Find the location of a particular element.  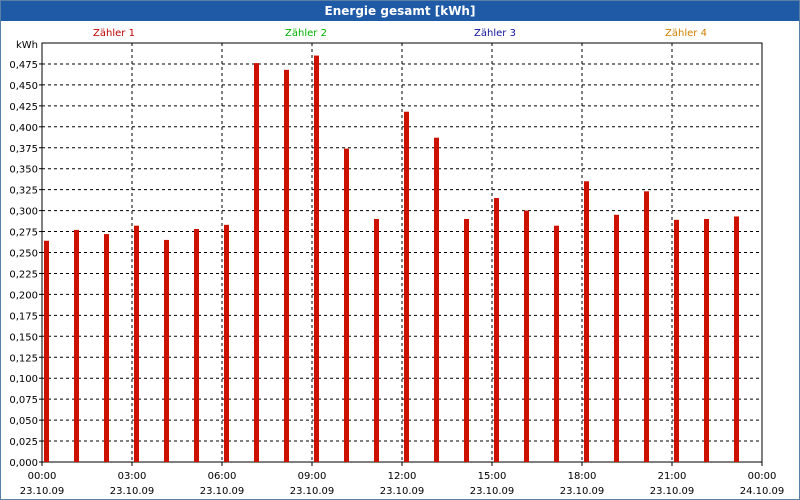

x-tick-label-time: 12:00 is located at coordinates (402, 476).